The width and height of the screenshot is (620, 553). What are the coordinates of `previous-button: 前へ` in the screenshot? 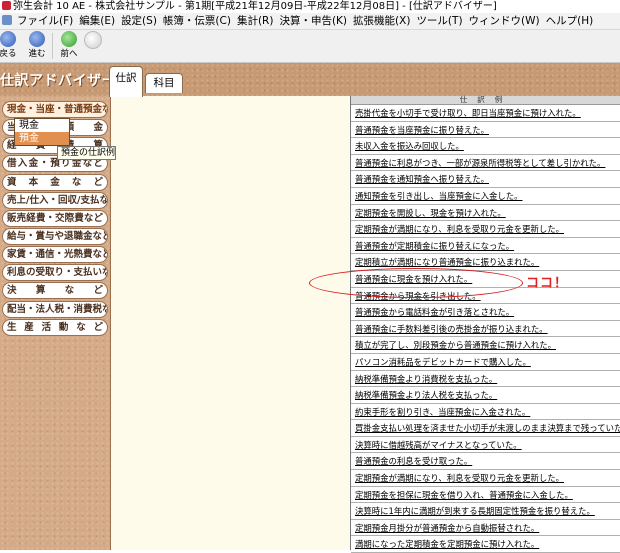 It's located at (69, 45).